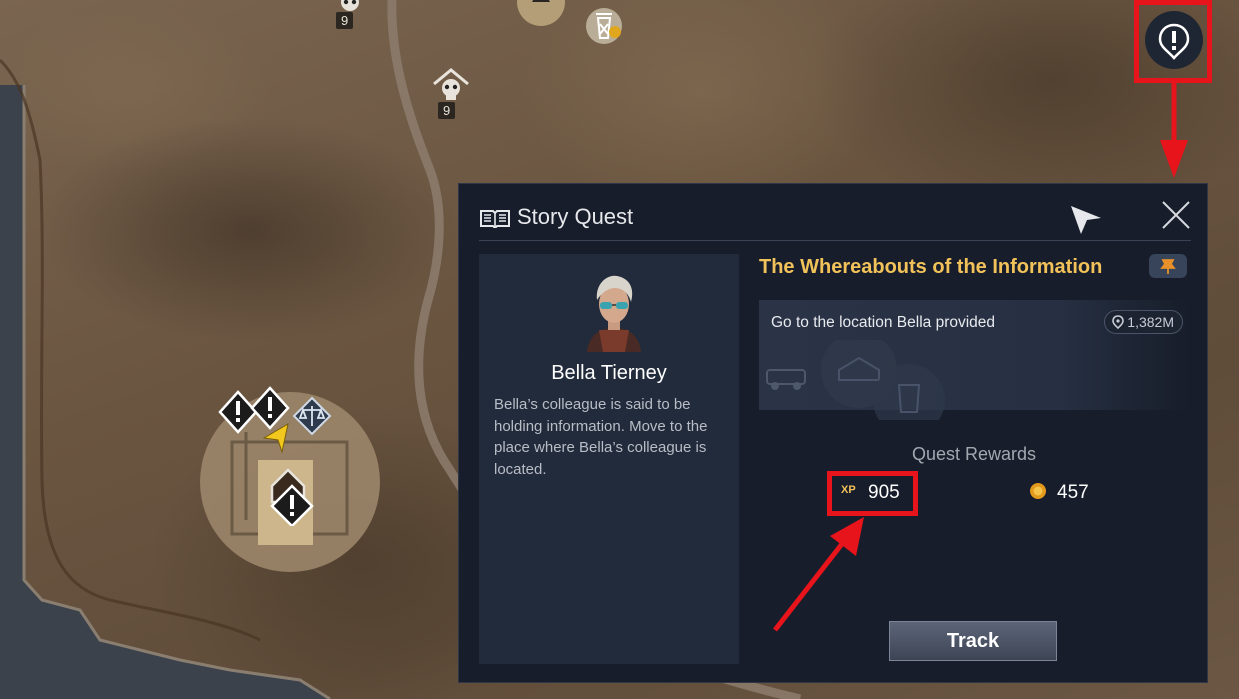 Image resolution: width=1239 pixels, height=699 pixels. Describe the element at coordinates (1038, 491) in the screenshot. I see `gold-coin-icon` at that location.